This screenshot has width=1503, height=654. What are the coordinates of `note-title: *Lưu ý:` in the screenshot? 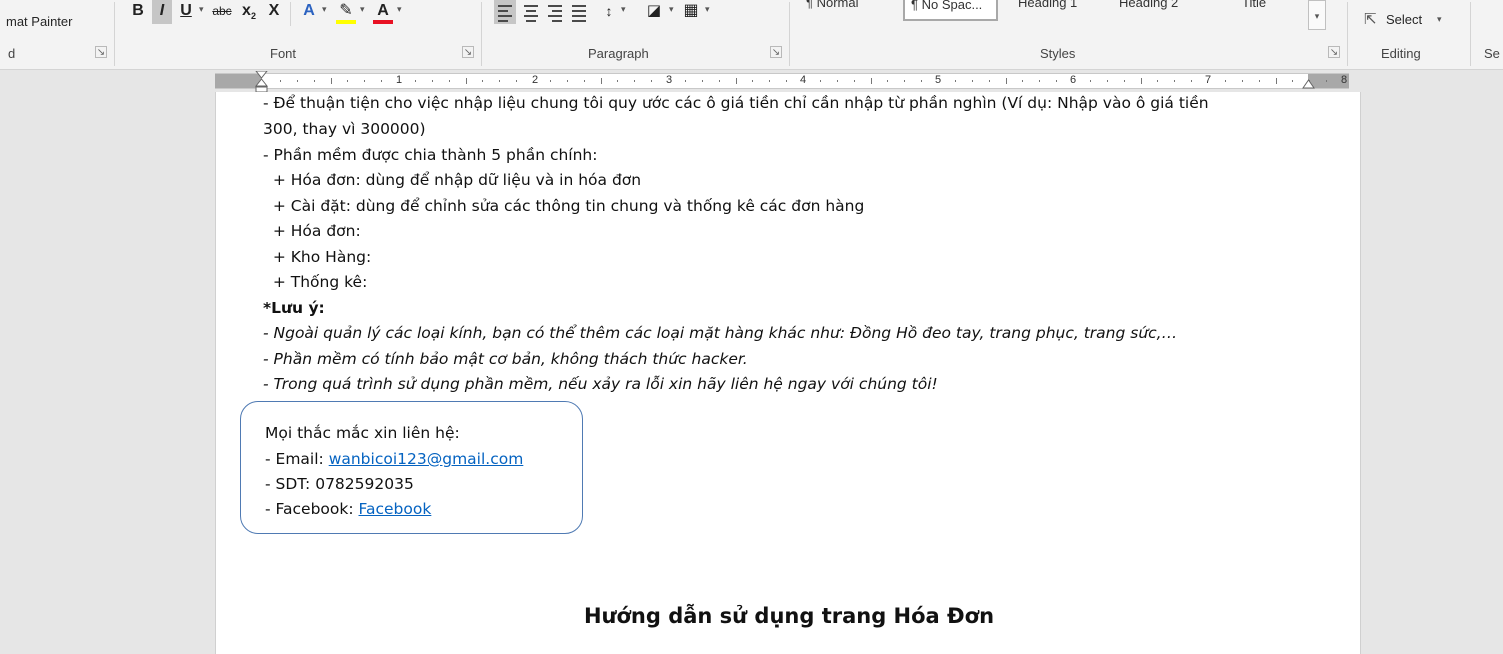 It's located at (294, 308).